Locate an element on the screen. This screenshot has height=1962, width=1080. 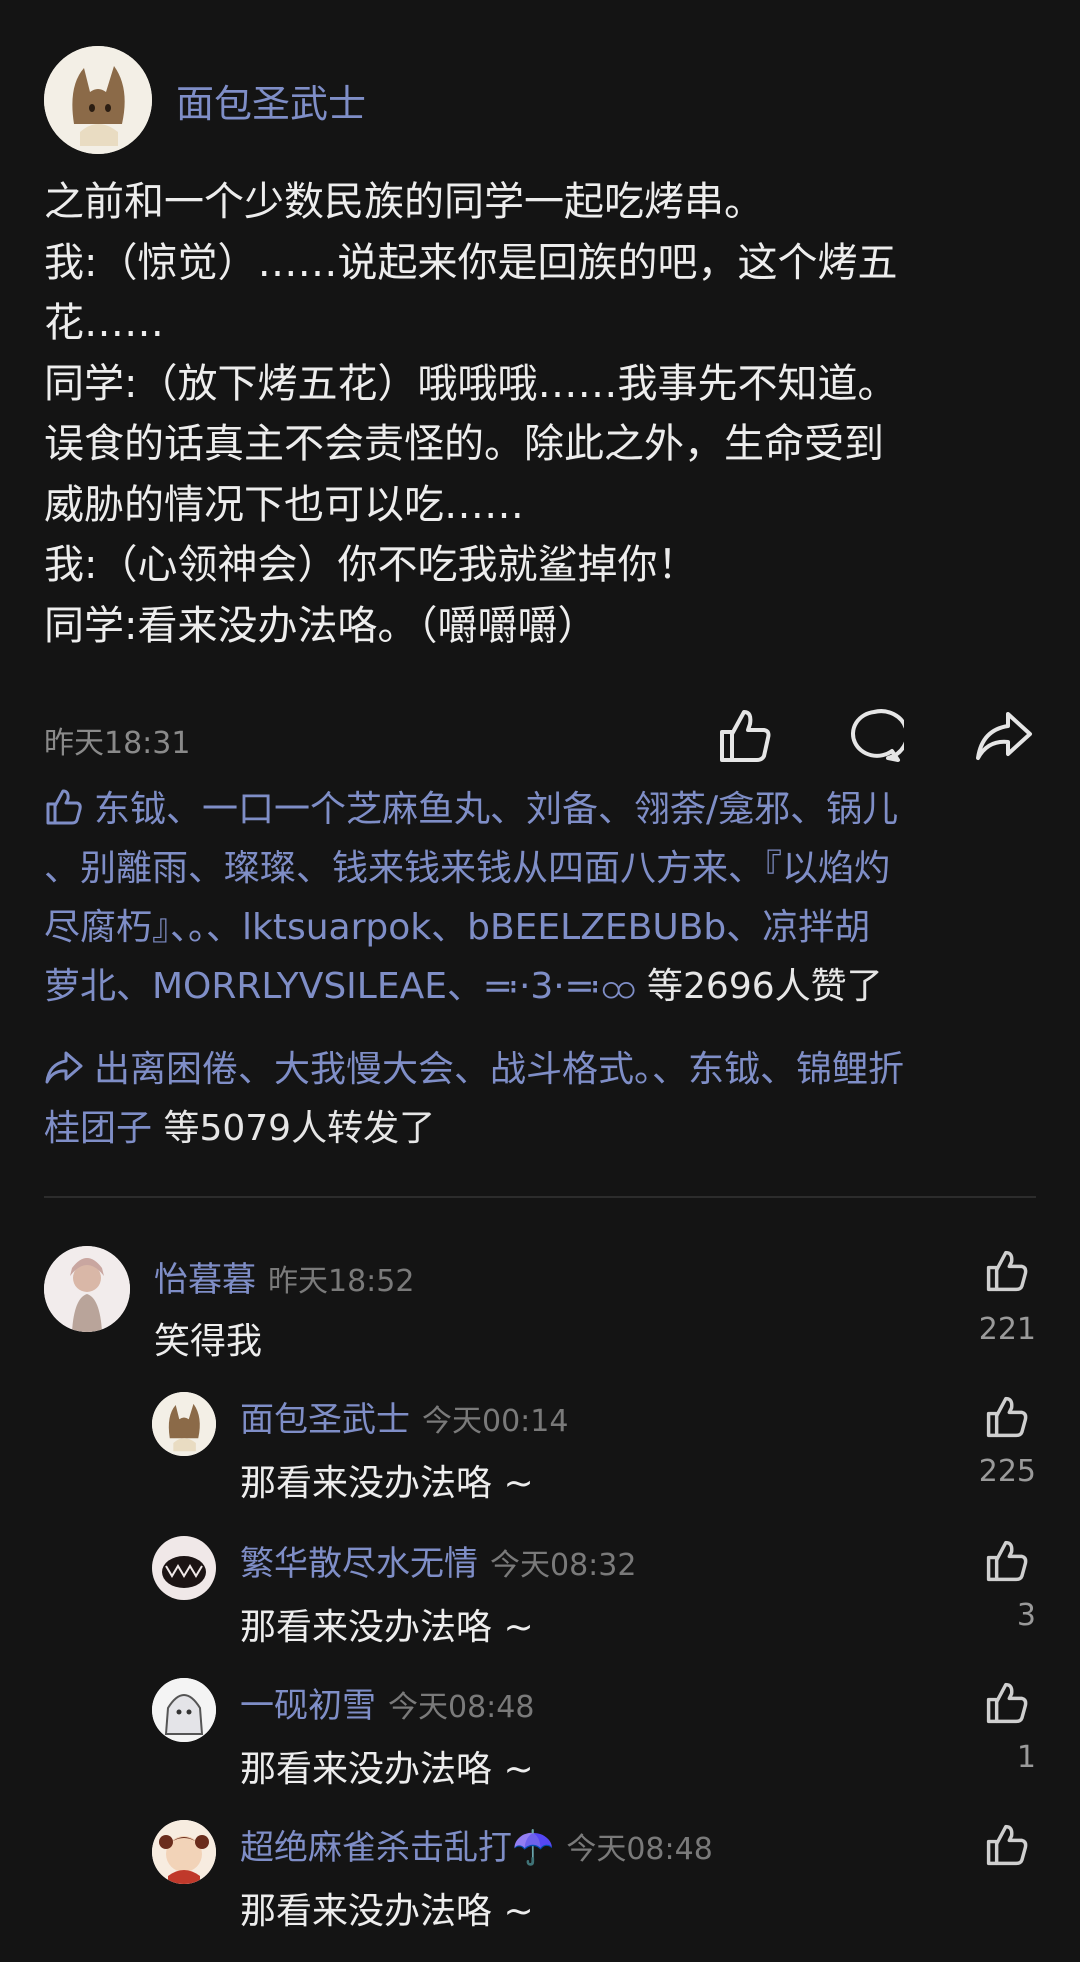
commenter-name: 一砚初雪 is located at coordinates (308, 1706).